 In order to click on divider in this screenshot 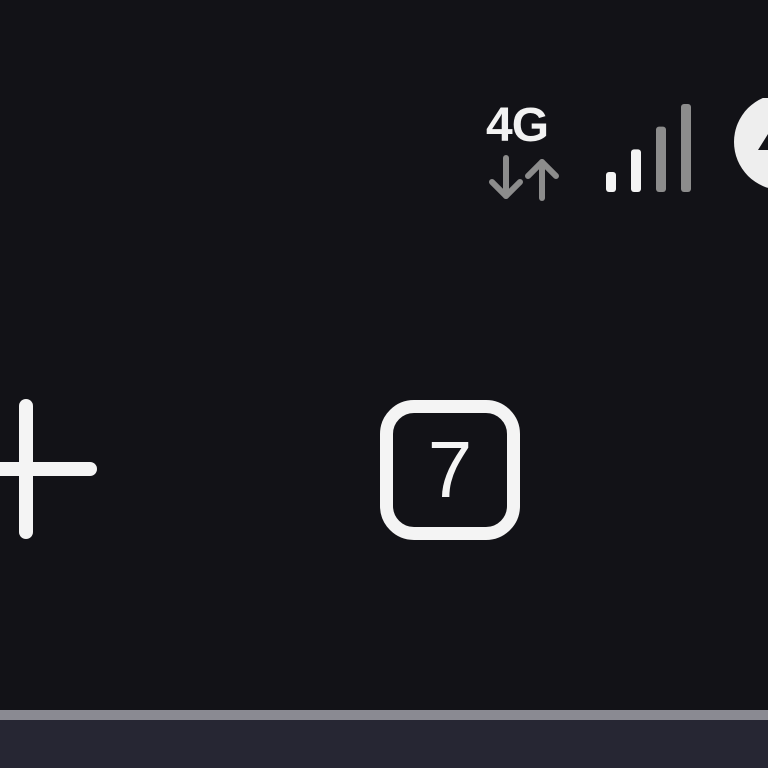, I will do `click(384, 715)`.